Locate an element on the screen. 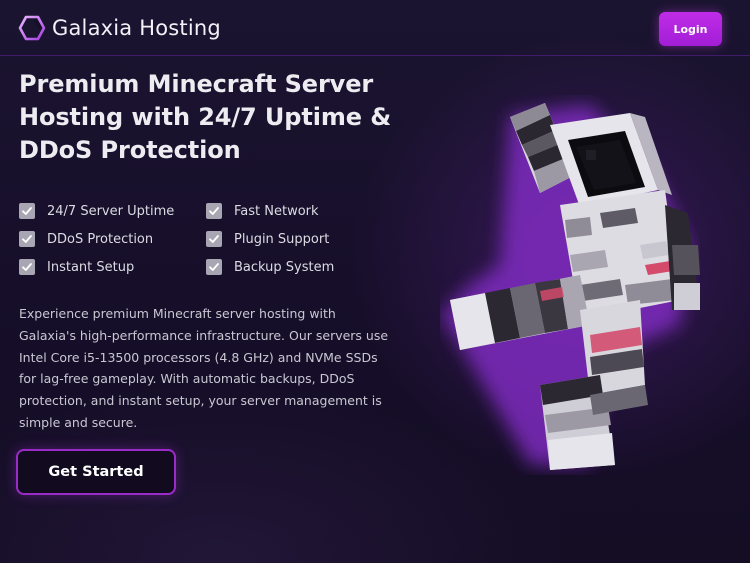 The width and height of the screenshot is (750, 563). feature-item: 24/7 Server Uptime is located at coordinates (112, 211).